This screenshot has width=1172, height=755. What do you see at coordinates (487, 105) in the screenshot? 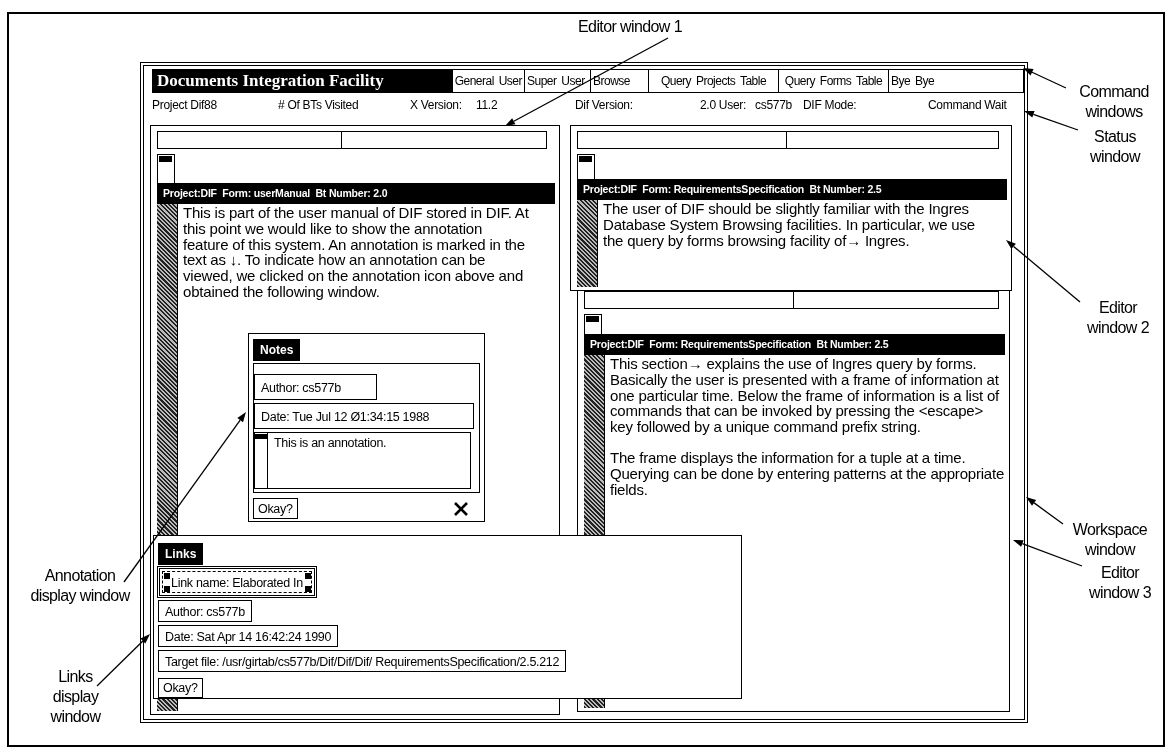
I see `status-text: 11.2` at bounding box center [487, 105].